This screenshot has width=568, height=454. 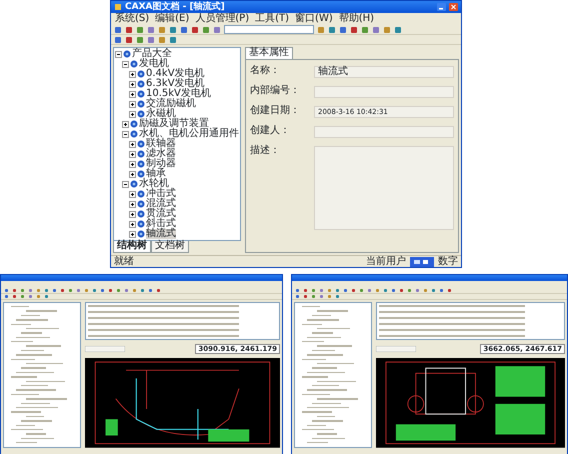 I want to click on field-label: 创建人：, so click(x=270, y=131).